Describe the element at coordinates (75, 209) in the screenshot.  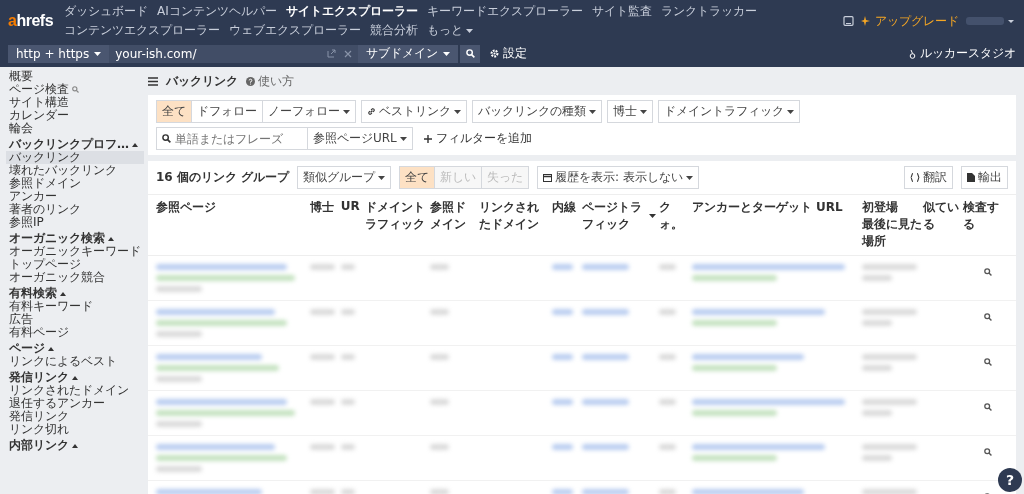
I see `sidebar-item: 著者のリンク` at that location.